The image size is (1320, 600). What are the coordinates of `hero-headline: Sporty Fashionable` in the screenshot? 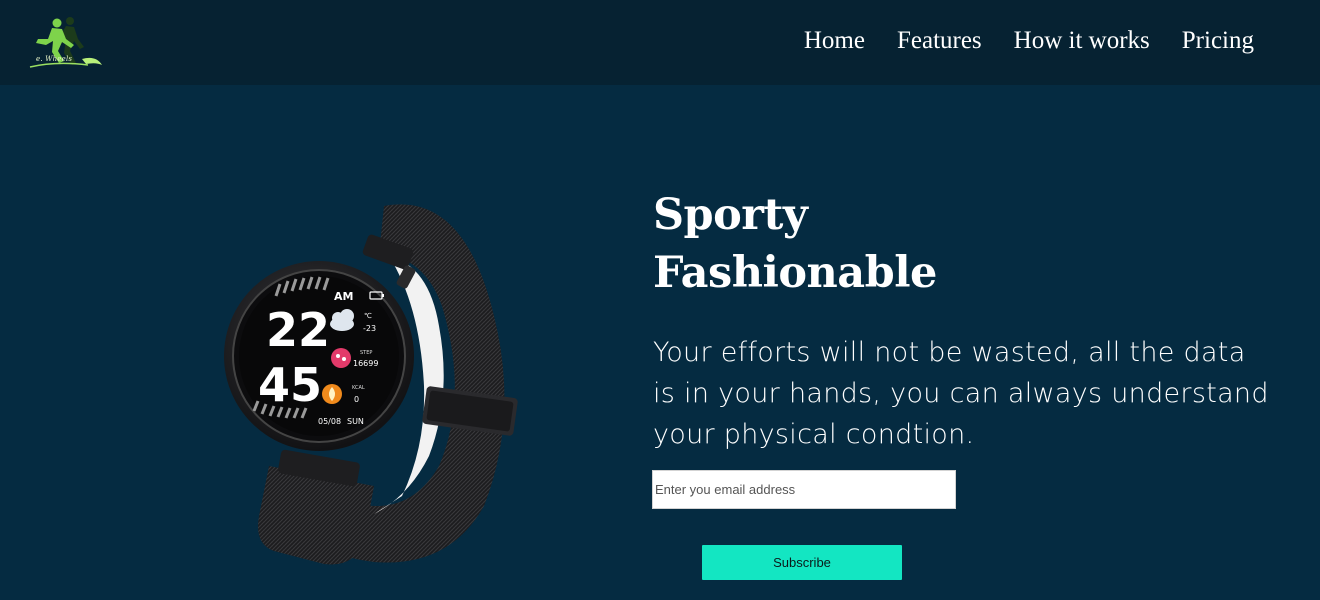 It's located at (795, 244).